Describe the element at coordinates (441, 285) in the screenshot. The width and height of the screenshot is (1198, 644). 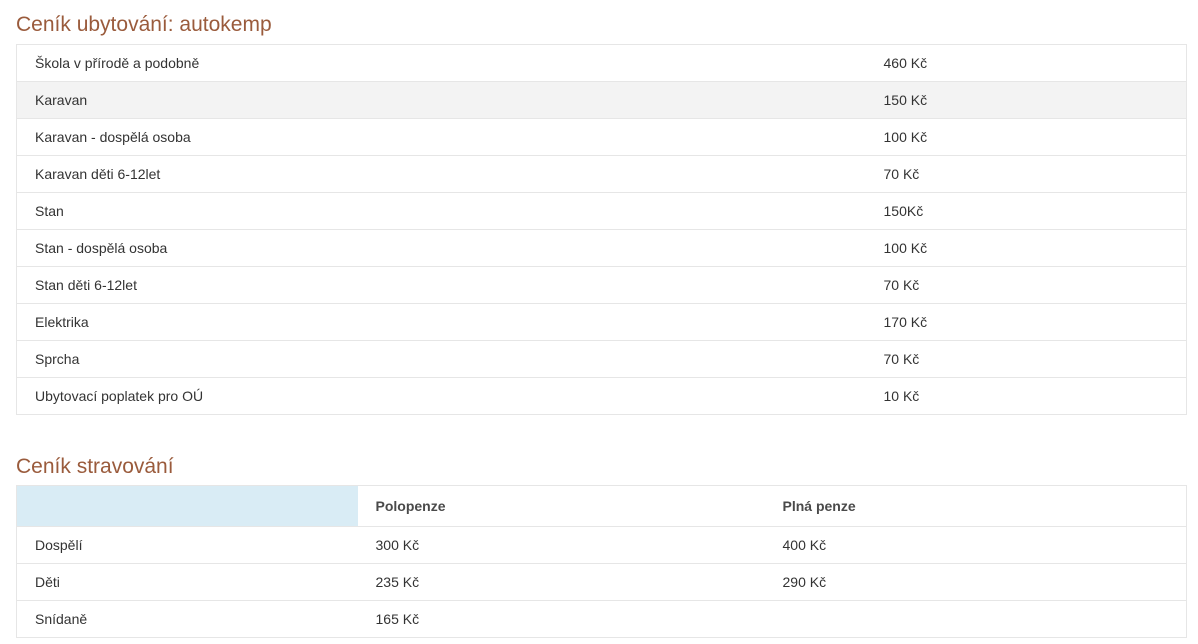
I see `item-name: Stan děti 6-12let` at that location.